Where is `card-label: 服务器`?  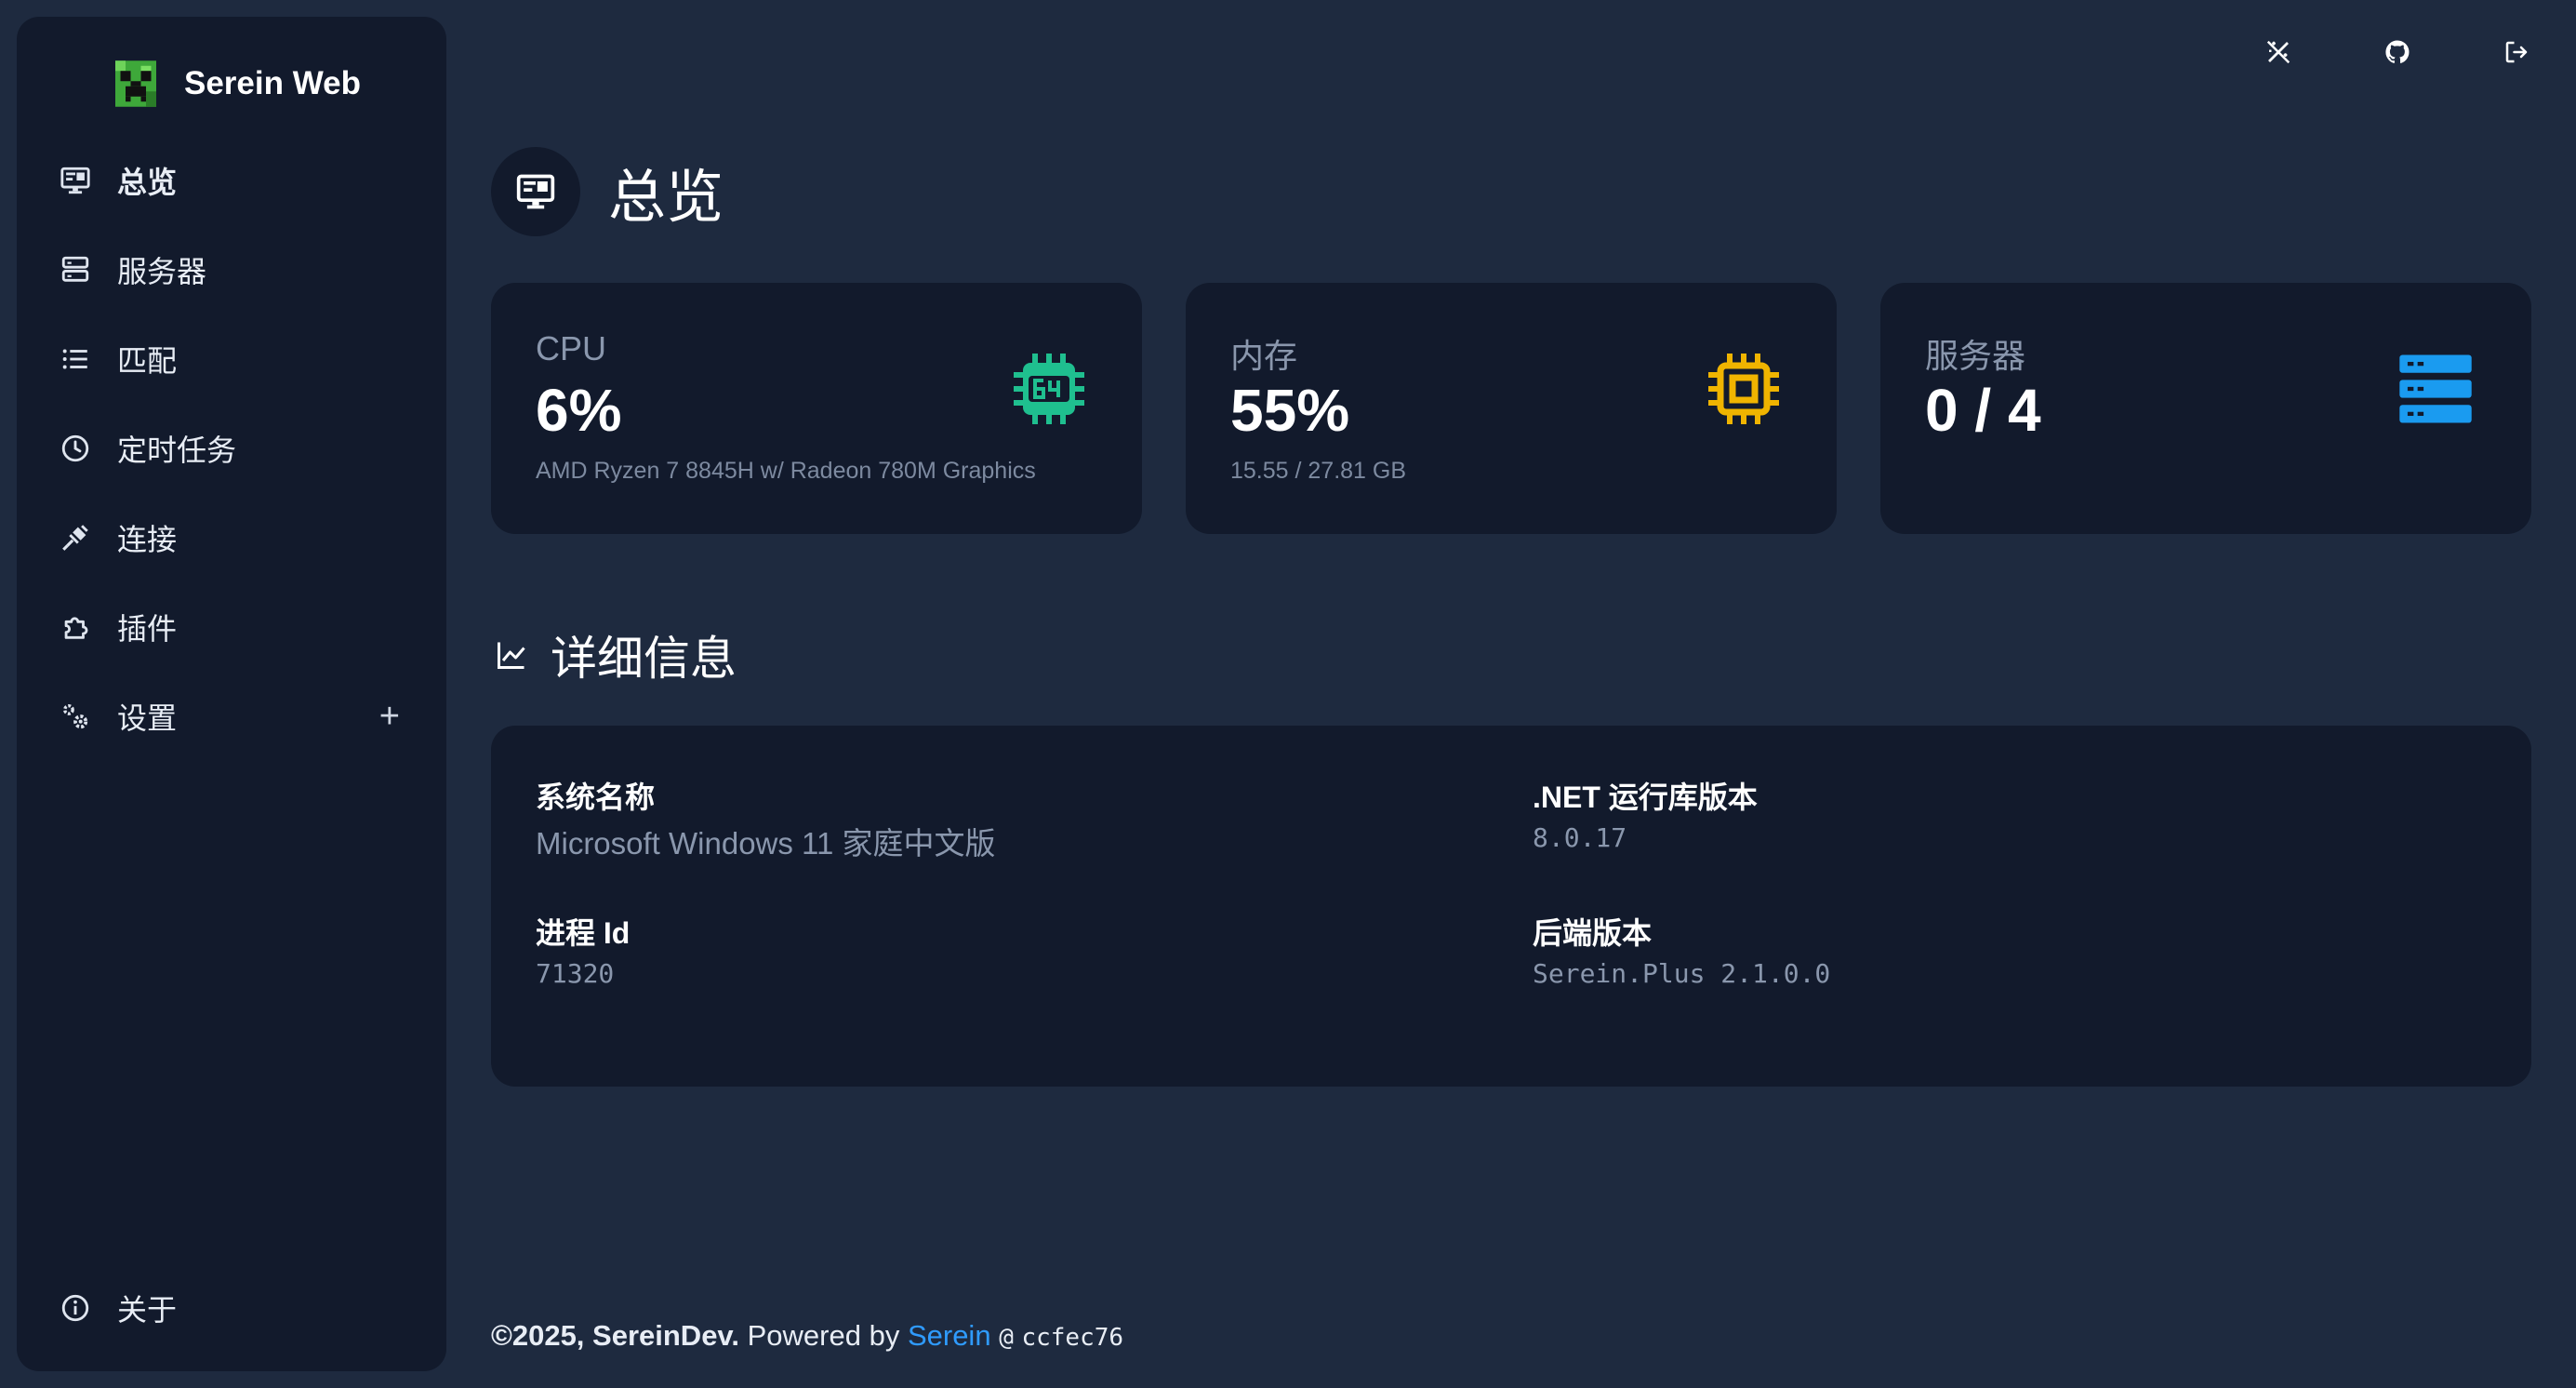
card-label: 服务器 is located at coordinates (1975, 356).